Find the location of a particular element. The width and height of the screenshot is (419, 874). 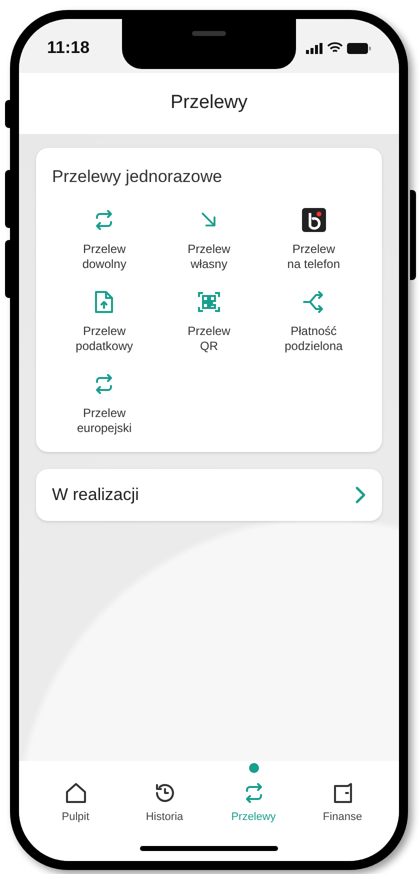

transfer-option: Przelew własny is located at coordinates (209, 239).